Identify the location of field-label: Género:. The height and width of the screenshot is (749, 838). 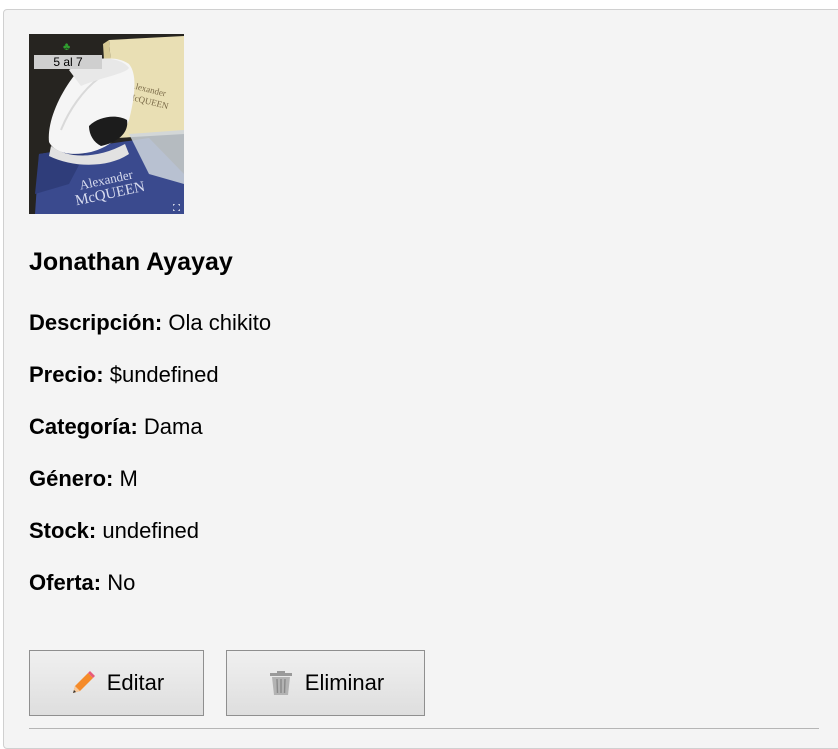
(71, 478).